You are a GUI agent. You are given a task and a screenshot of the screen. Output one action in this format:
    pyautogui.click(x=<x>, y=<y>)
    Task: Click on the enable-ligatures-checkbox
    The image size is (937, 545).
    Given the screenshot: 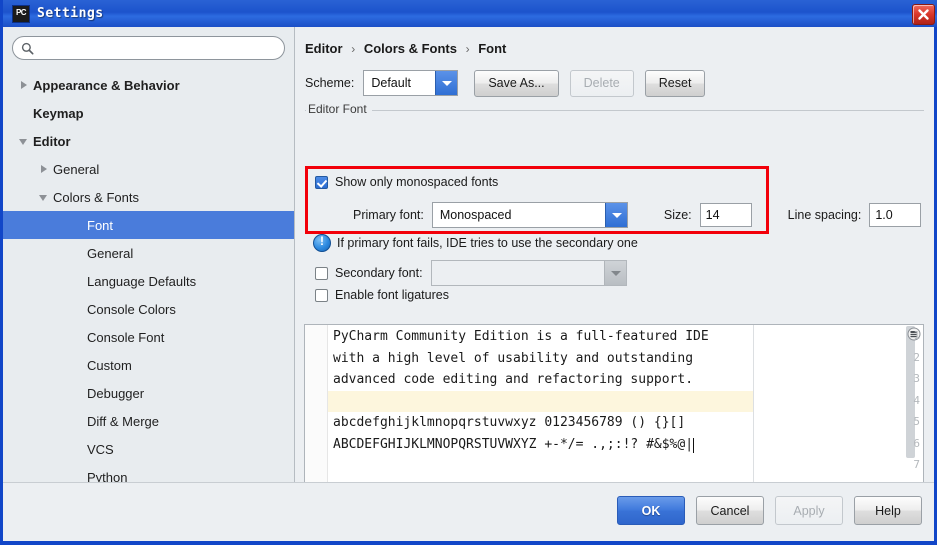 What is the action you would take?
    pyautogui.click(x=321, y=295)
    